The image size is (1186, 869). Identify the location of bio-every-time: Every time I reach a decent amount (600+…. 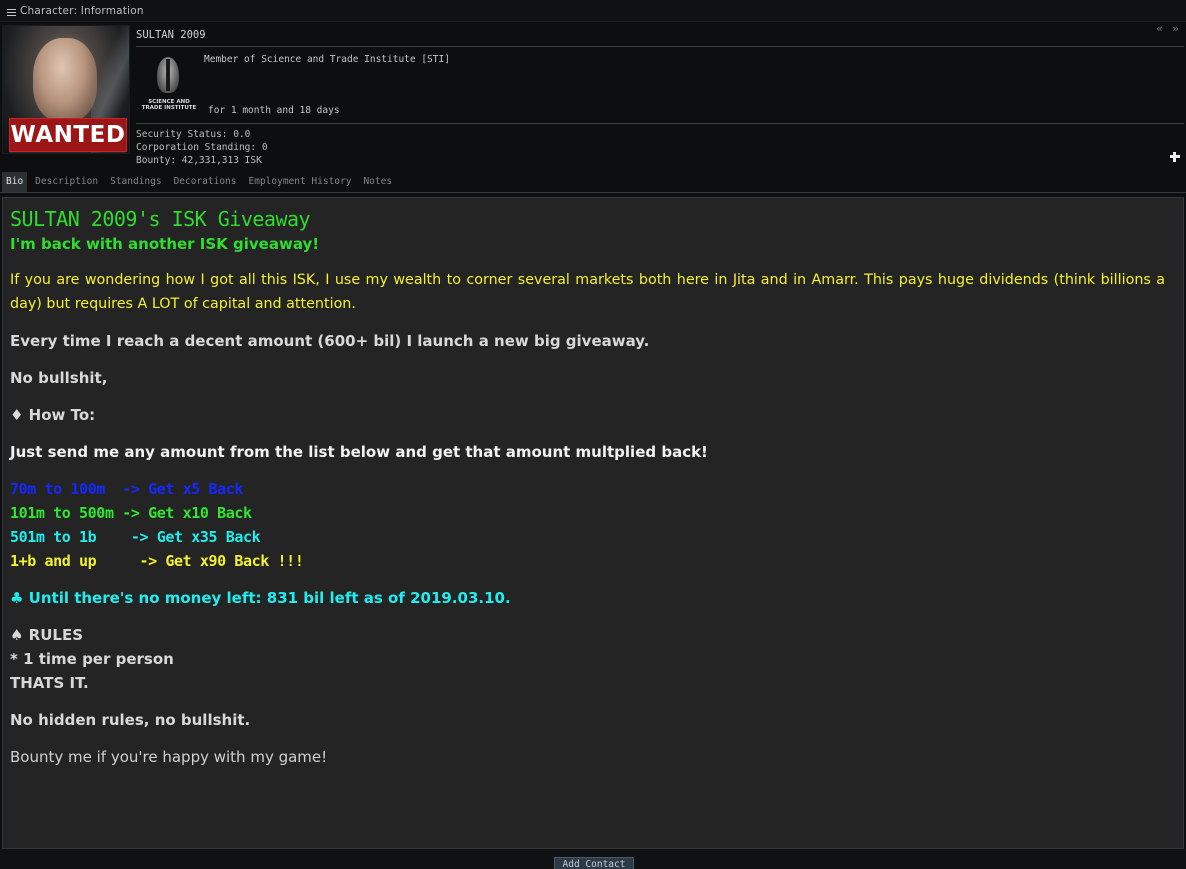
(330, 341).